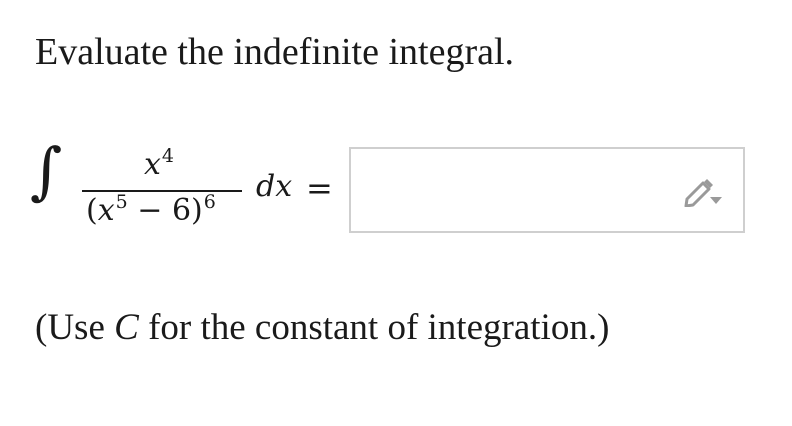 The height and width of the screenshot is (426, 792). I want to click on integral-sign: ∫, so click(46, 170).